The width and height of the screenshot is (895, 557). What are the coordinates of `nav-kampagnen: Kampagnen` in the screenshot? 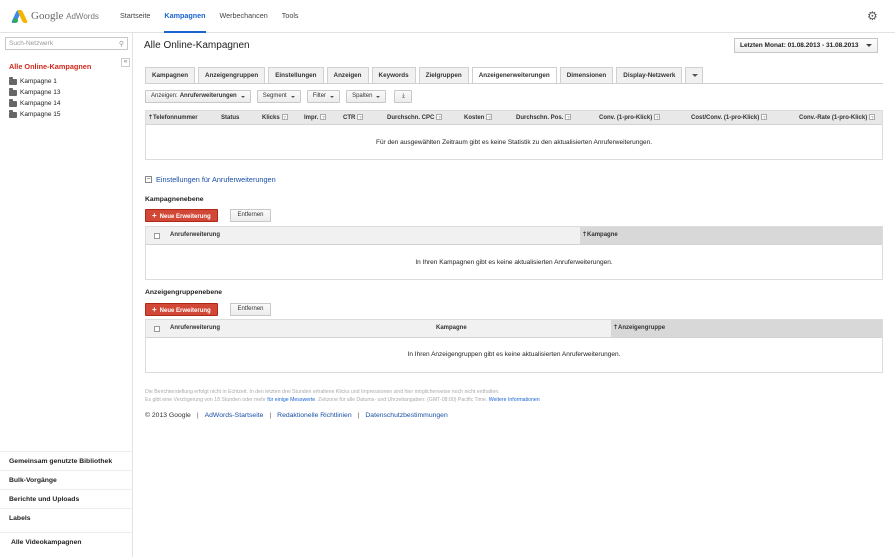 It's located at (185, 16).